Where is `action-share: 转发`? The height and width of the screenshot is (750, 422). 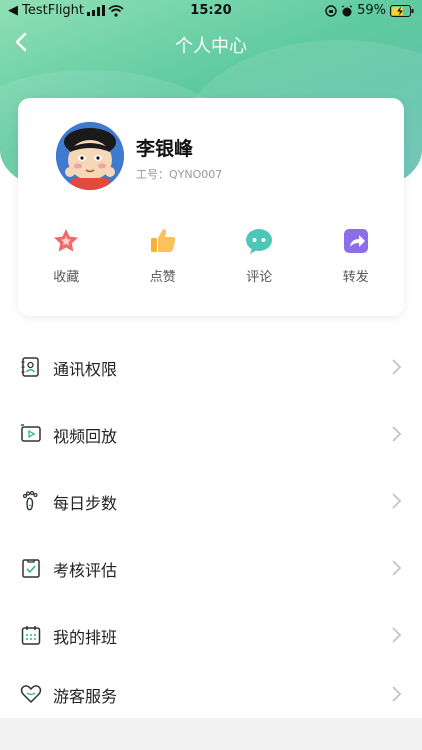
action-share: 转发 is located at coordinates (356, 255).